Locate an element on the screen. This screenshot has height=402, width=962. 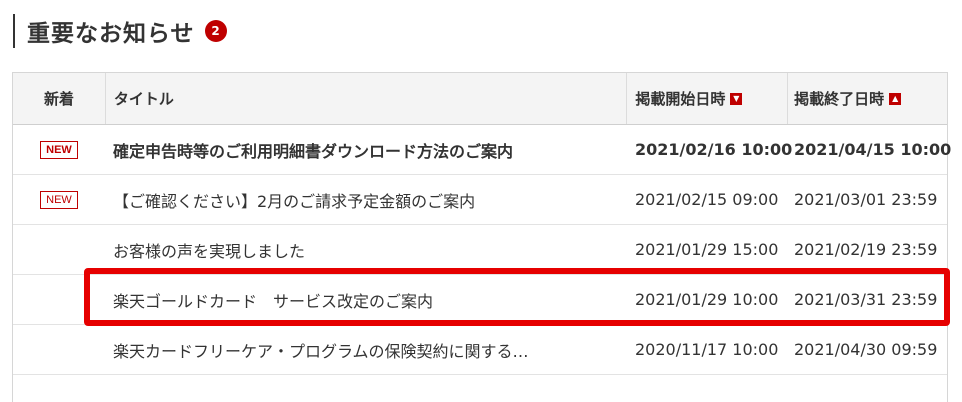
end-date: 2021/04/30 09:59 is located at coordinates (866, 349).